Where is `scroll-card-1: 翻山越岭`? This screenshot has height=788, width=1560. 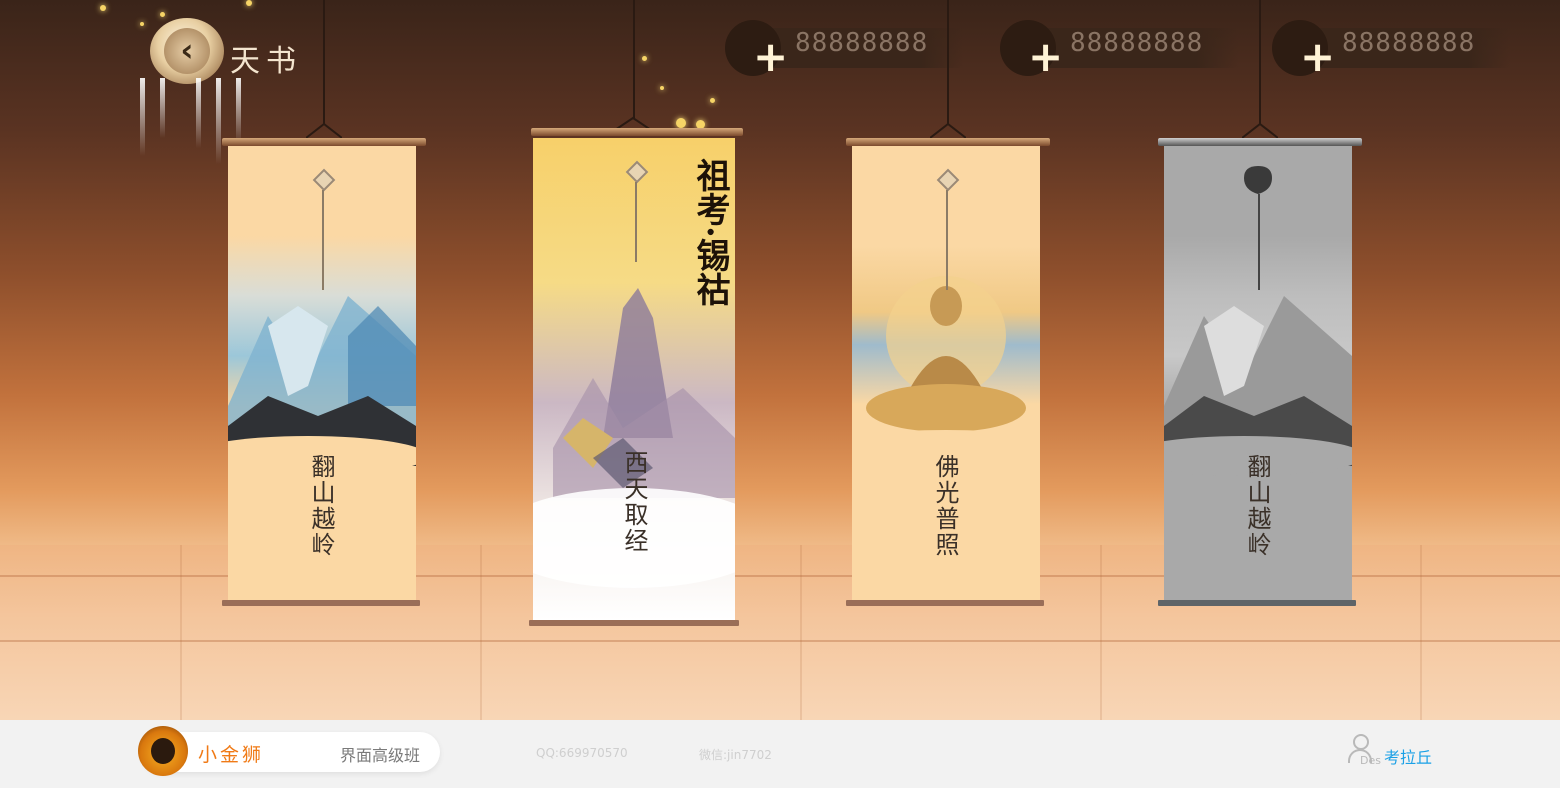 scroll-card-1: 翻山越岭 is located at coordinates (324, 365).